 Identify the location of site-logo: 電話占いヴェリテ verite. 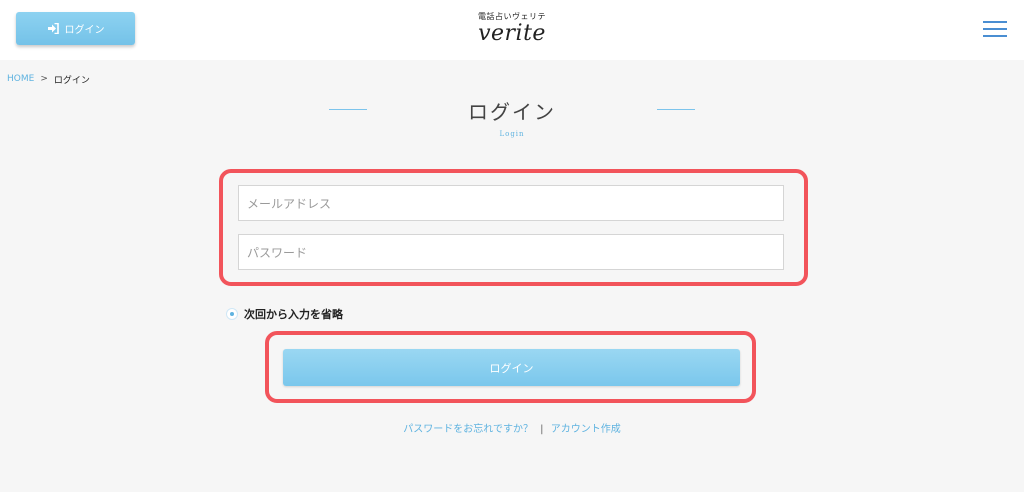
(512, 32).